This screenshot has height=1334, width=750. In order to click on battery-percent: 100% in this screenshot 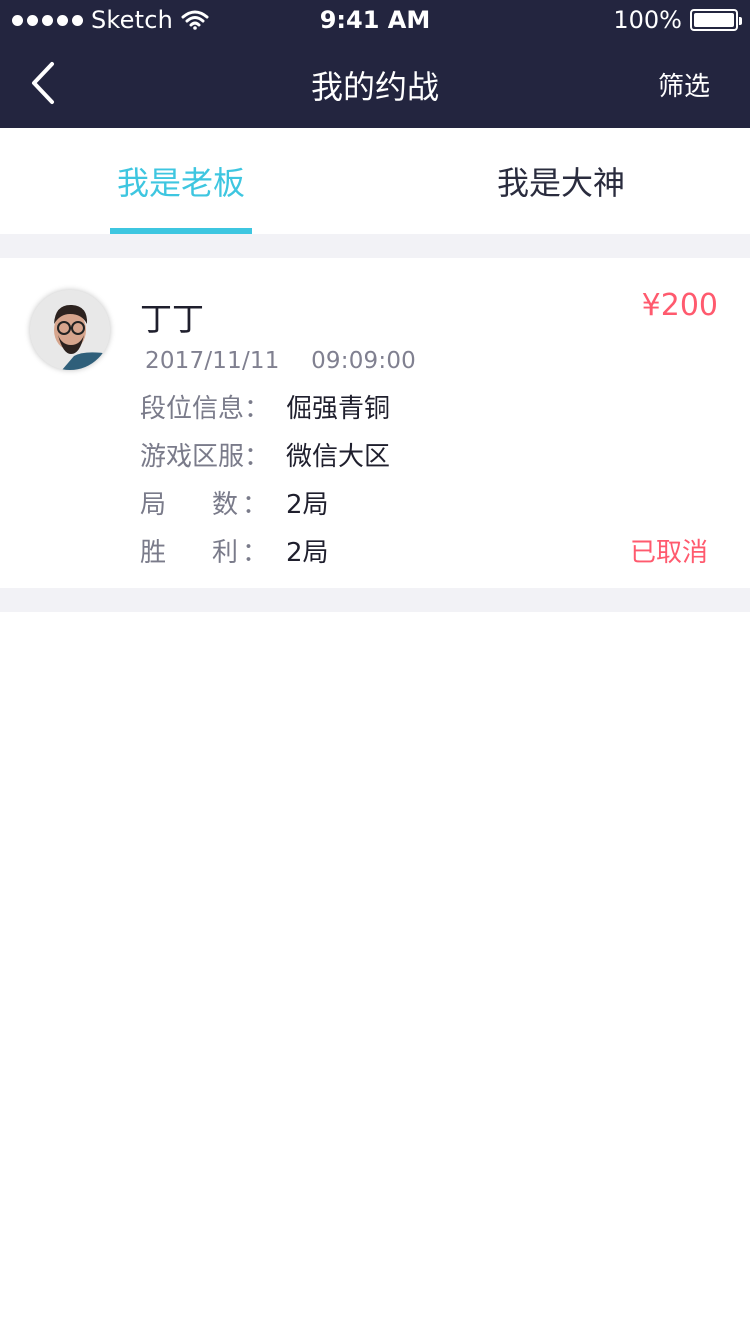, I will do `click(647, 20)`.